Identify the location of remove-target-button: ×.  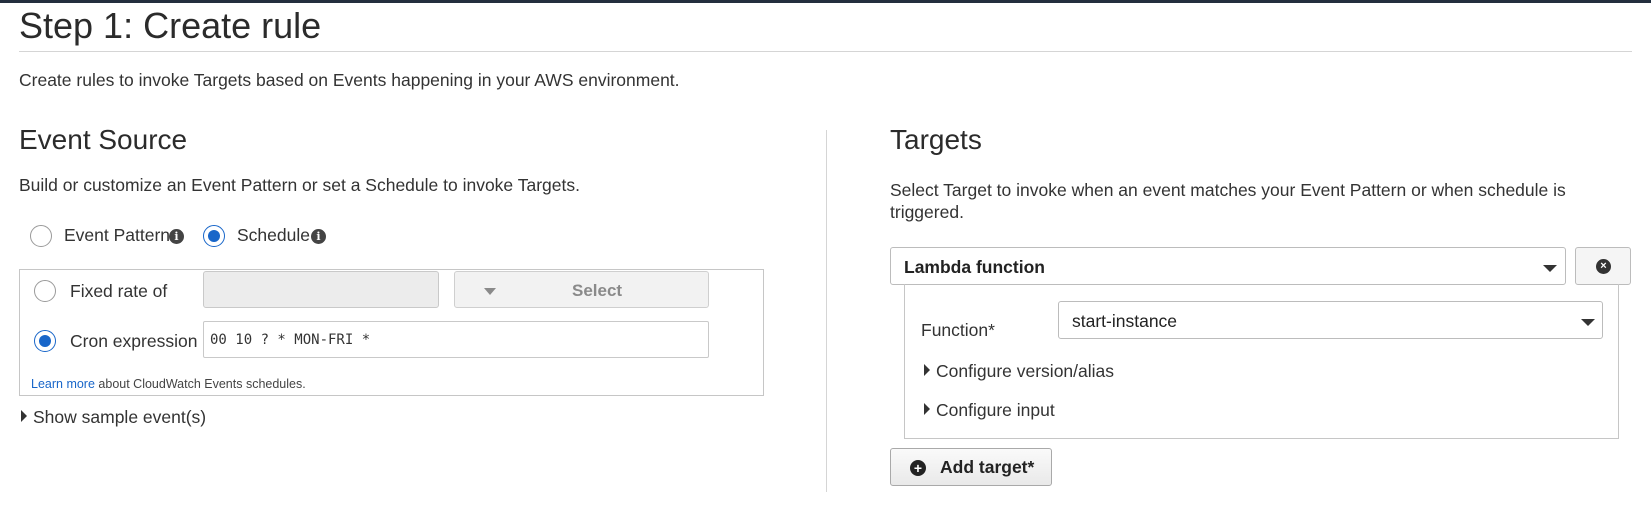
(1603, 266).